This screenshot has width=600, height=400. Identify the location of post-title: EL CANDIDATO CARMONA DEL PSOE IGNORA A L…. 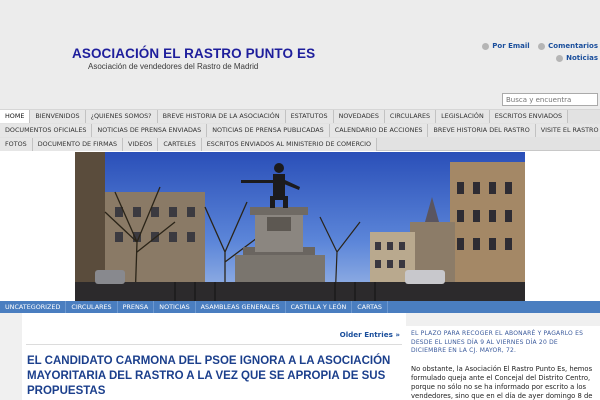
(212, 376).